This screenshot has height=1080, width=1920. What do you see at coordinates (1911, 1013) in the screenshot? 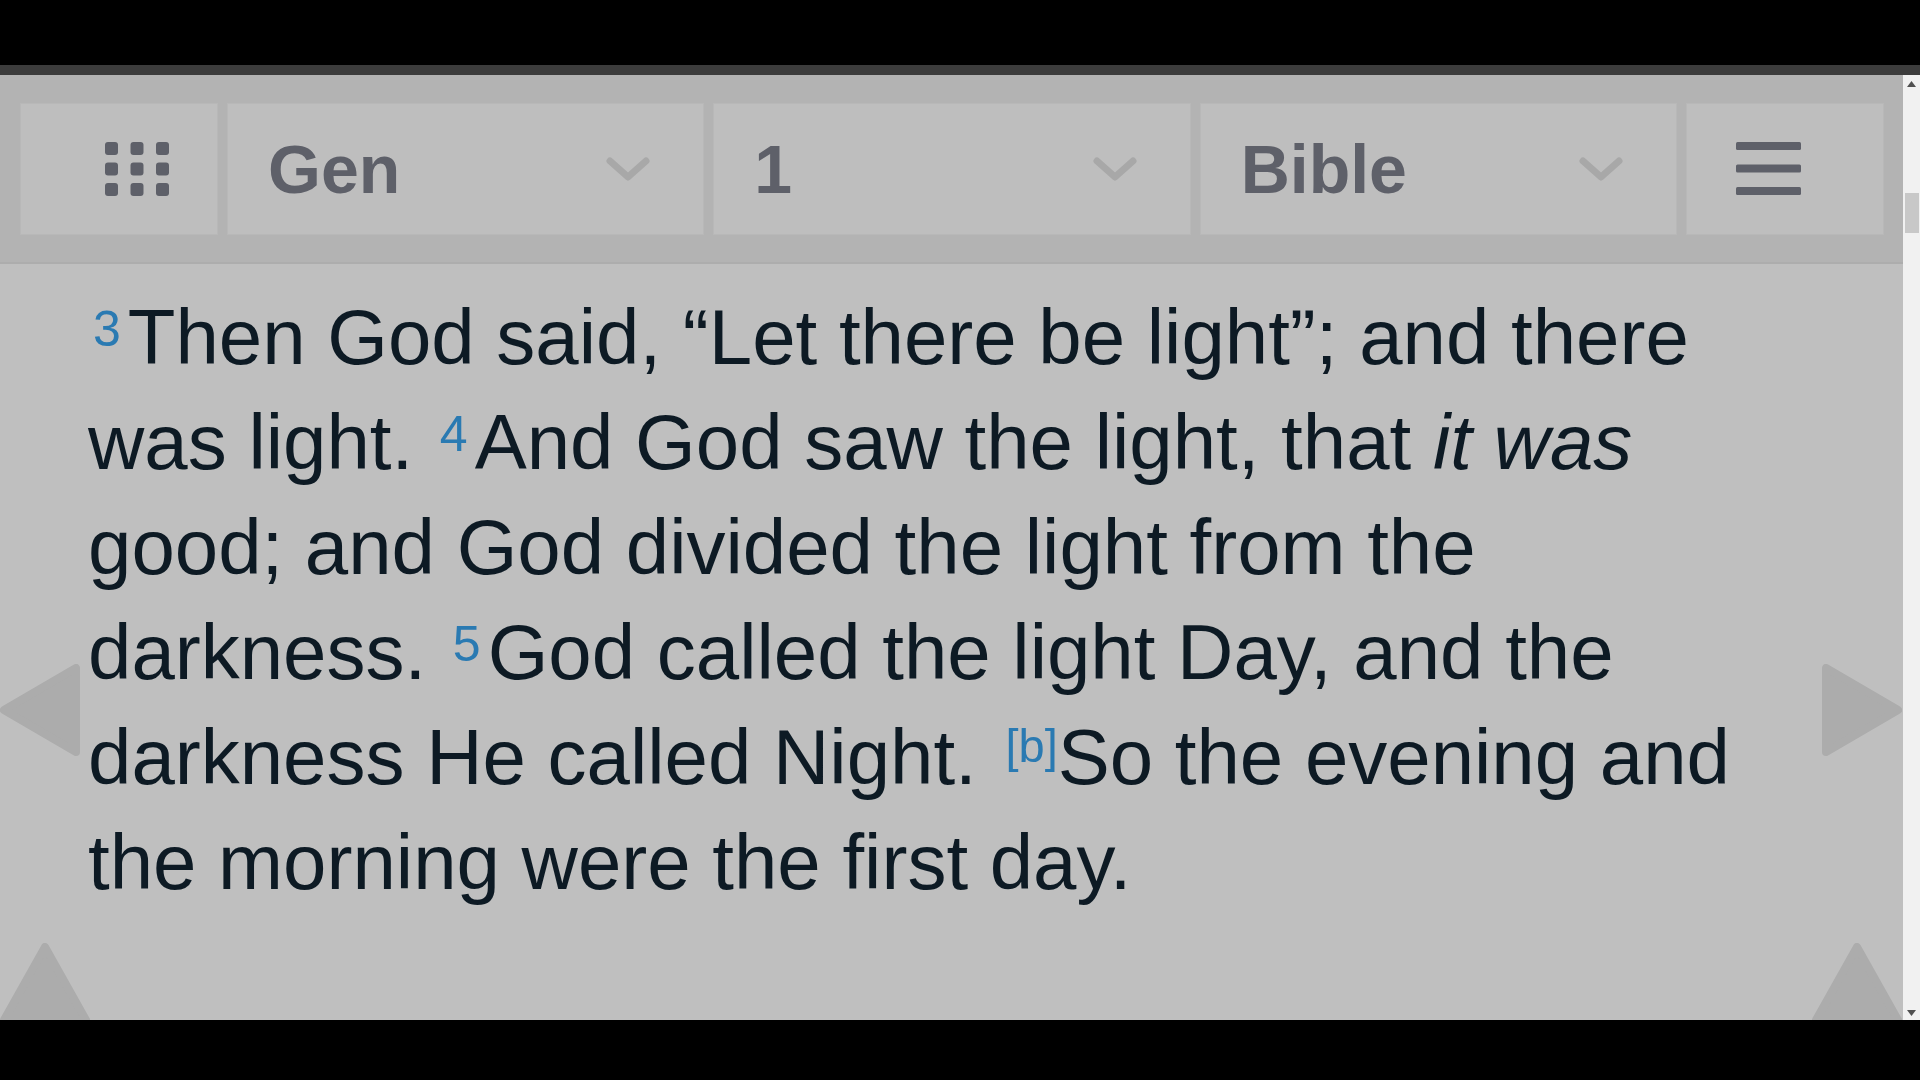
I see `scroll-down-icon` at bounding box center [1911, 1013].